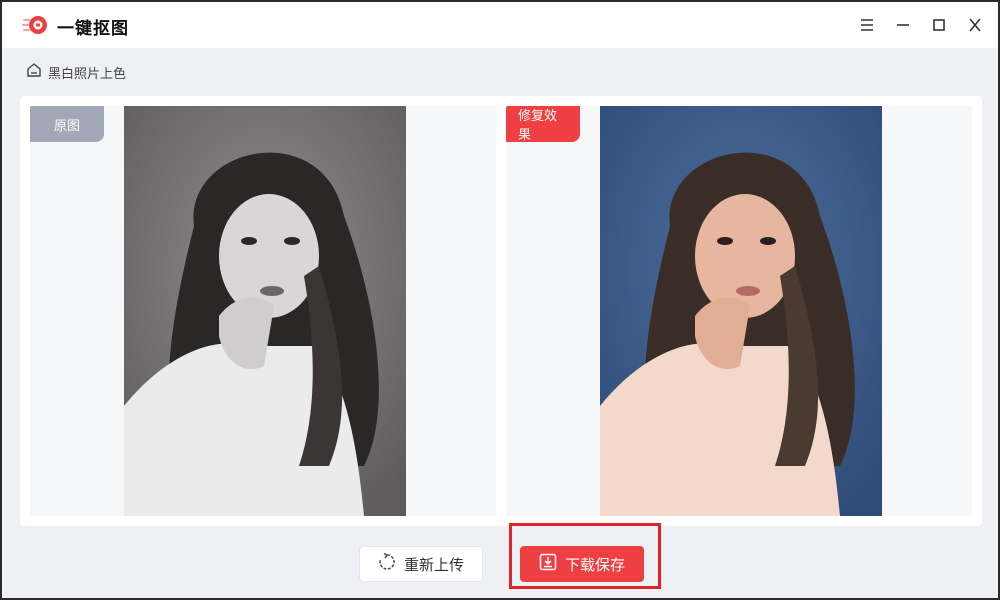 The width and height of the screenshot is (1000, 600). Describe the element at coordinates (903, 25) in the screenshot. I see `minimize-icon` at that location.